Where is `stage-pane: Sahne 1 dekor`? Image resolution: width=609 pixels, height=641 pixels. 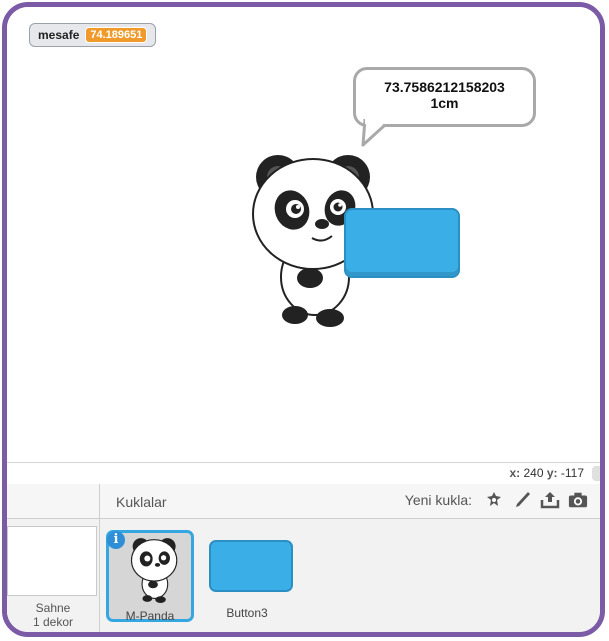 stage-pane: Sahne 1 dekor is located at coordinates (53, 558).